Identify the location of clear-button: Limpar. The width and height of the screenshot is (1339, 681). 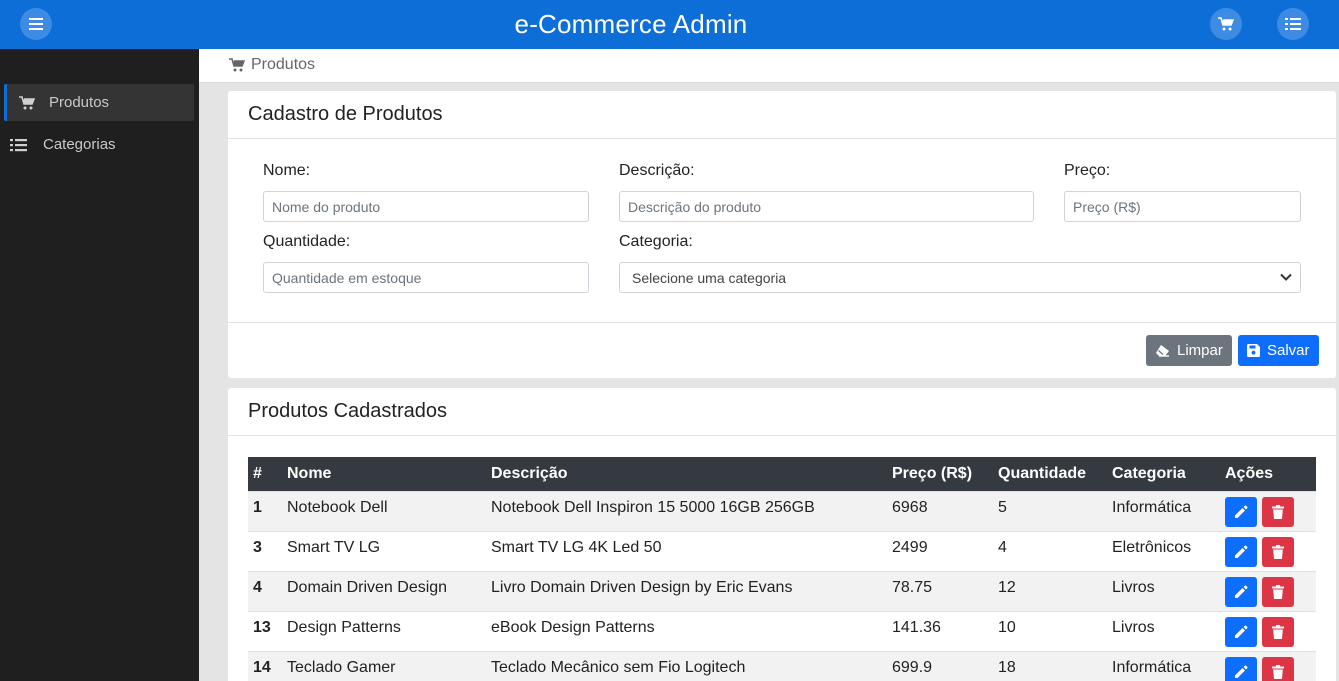
(1189, 350).